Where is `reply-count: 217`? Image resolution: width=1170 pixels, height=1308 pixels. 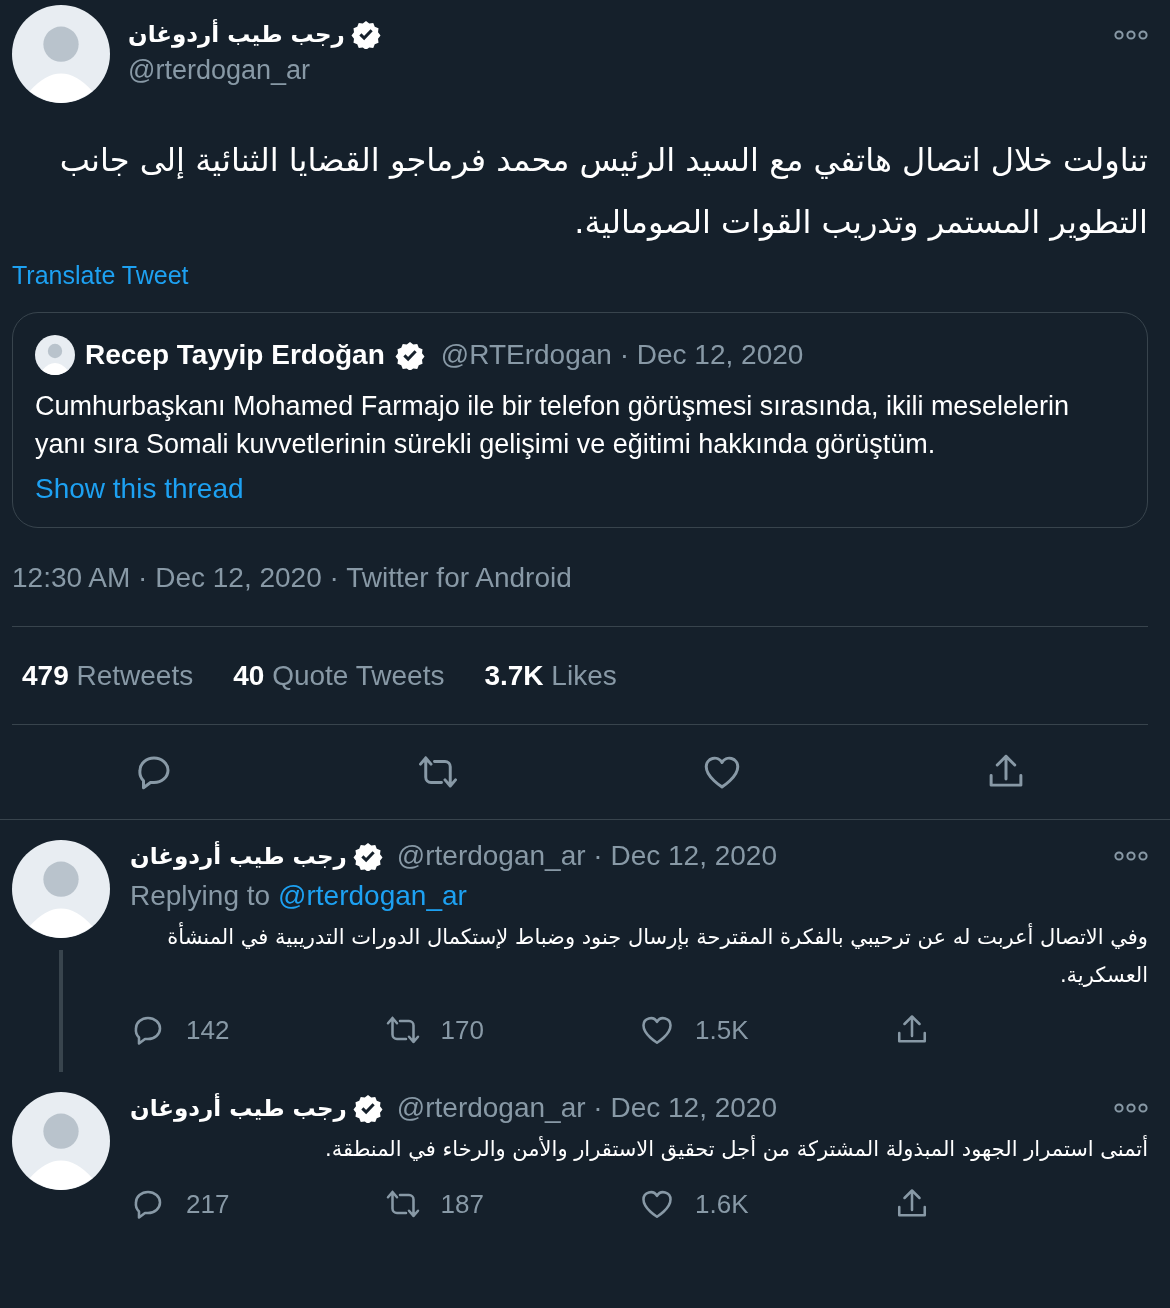
reply-count: 217 is located at coordinates (208, 1204).